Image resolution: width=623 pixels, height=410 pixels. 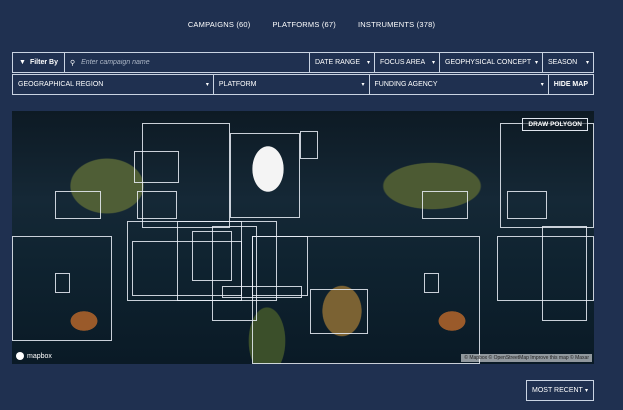 What do you see at coordinates (20, 356) in the screenshot?
I see `mapbox-logo-icon` at bounding box center [20, 356].